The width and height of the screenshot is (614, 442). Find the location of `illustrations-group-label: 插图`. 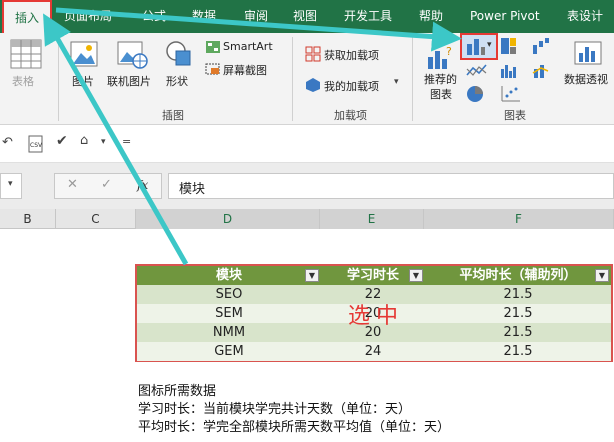

illustrations-group-label: 插图 is located at coordinates (173, 115).